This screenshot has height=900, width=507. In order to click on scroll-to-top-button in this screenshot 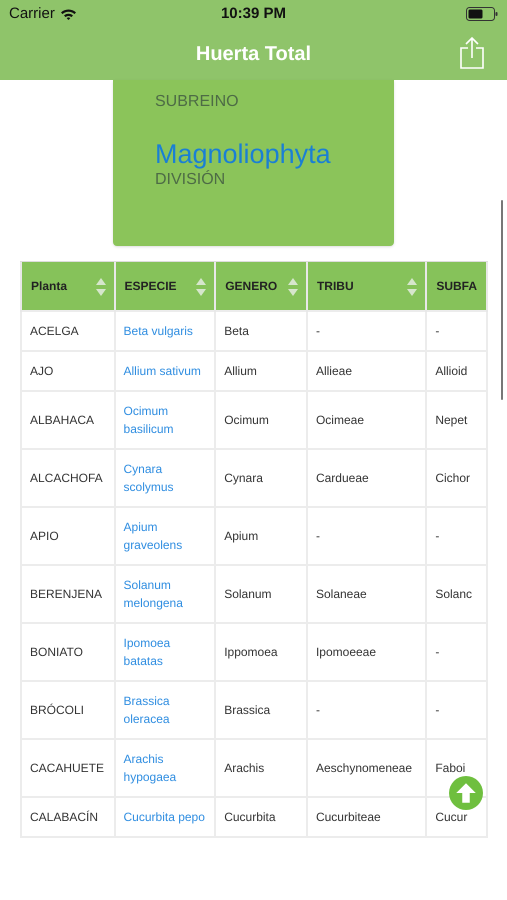, I will do `click(466, 793)`.